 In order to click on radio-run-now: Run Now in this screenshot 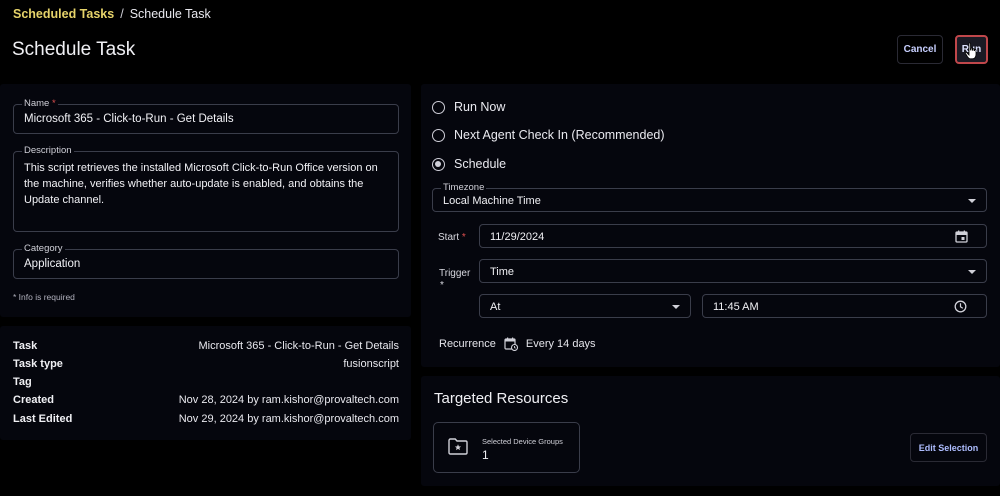, I will do `click(468, 107)`.